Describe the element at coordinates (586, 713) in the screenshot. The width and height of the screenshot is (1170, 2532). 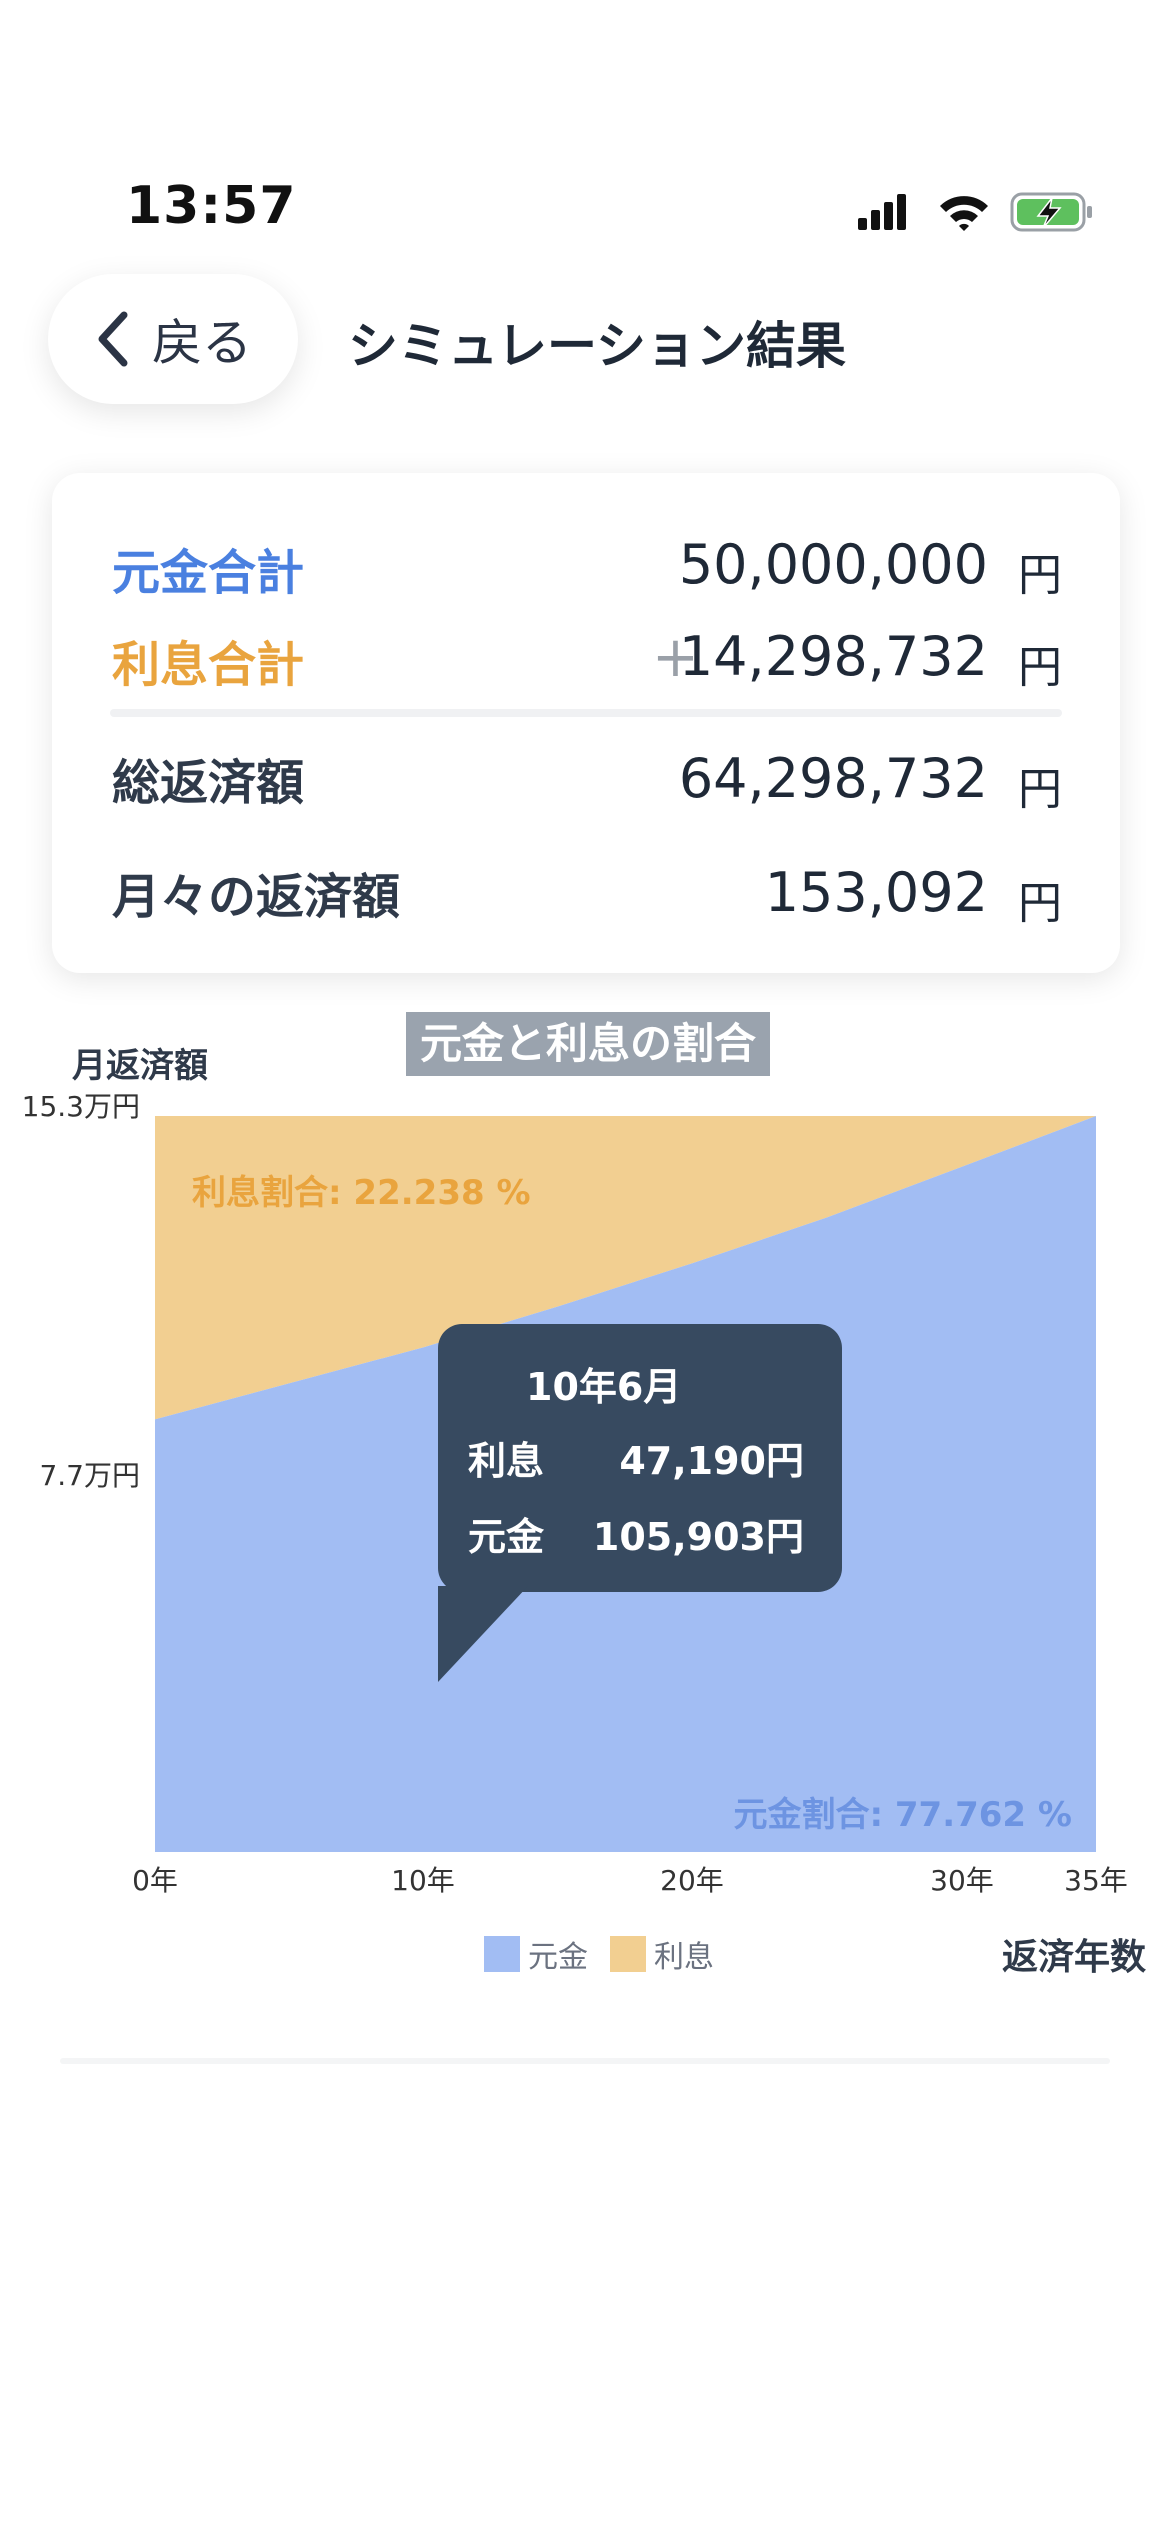
I see `summary-divider` at that location.